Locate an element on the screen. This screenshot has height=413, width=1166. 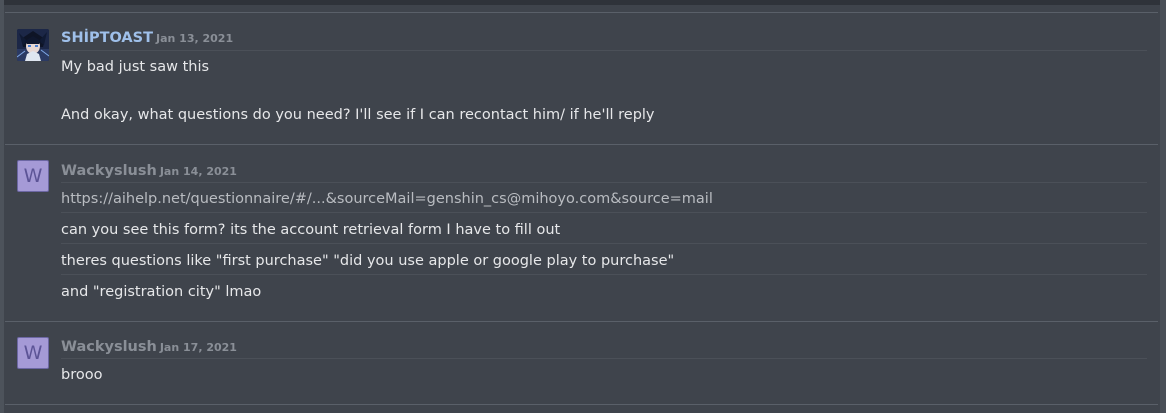
window-top-bar is located at coordinates (583, 2).